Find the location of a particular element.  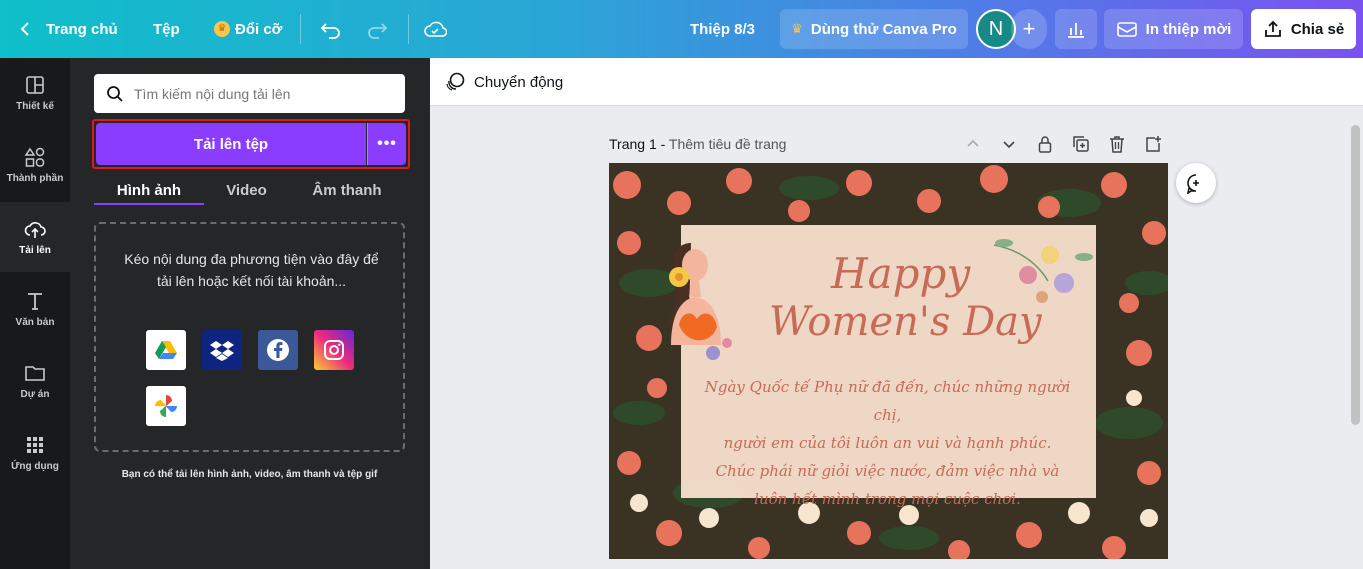

plus-icon: + is located at coordinates (1029, 28).